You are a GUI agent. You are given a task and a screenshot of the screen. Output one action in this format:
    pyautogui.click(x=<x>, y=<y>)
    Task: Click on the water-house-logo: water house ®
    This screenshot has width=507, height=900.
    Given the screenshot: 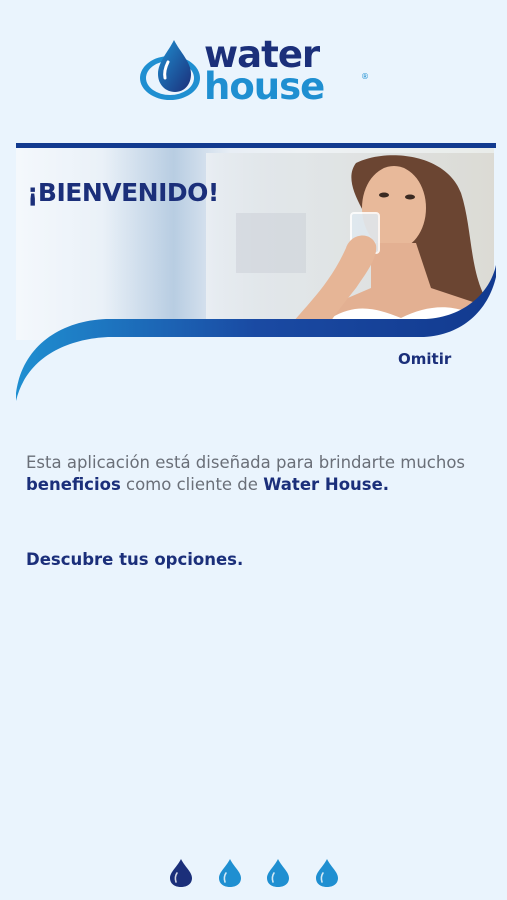 What is the action you would take?
    pyautogui.click(x=254, y=72)
    